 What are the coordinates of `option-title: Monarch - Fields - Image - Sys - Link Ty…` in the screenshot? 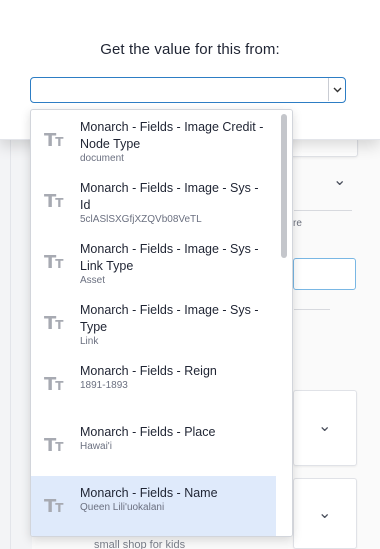 It's located at (169, 257).